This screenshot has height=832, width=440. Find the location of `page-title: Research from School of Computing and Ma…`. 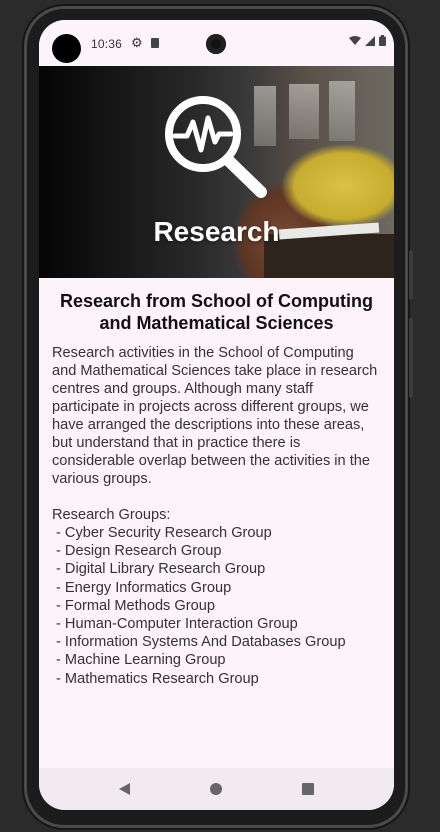

page-title: Research from School of Computing and Ma… is located at coordinates (216, 312).